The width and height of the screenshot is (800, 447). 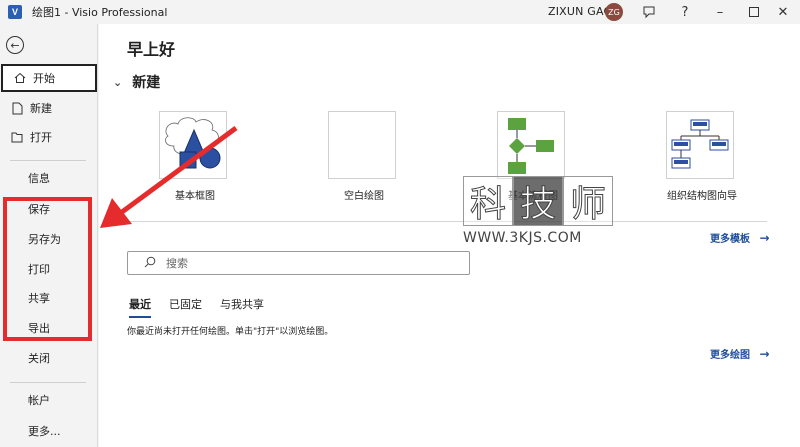 What do you see at coordinates (588, 201) in the screenshot?
I see `watermark-char: 师` at bounding box center [588, 201].